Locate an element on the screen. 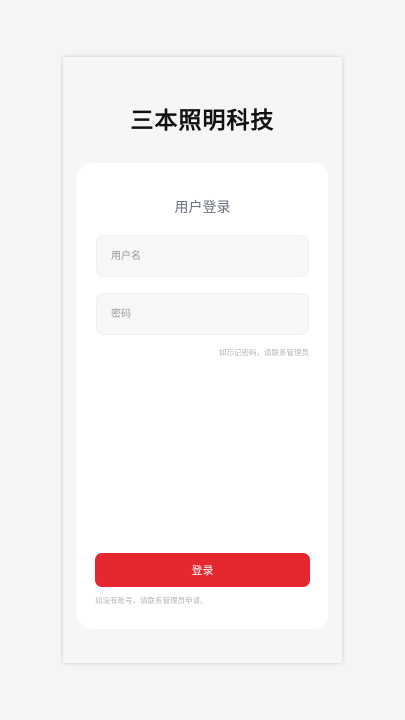  no-account-note: 如没有账号，请联系管理员申请。 is located at coordinates (151, 600).